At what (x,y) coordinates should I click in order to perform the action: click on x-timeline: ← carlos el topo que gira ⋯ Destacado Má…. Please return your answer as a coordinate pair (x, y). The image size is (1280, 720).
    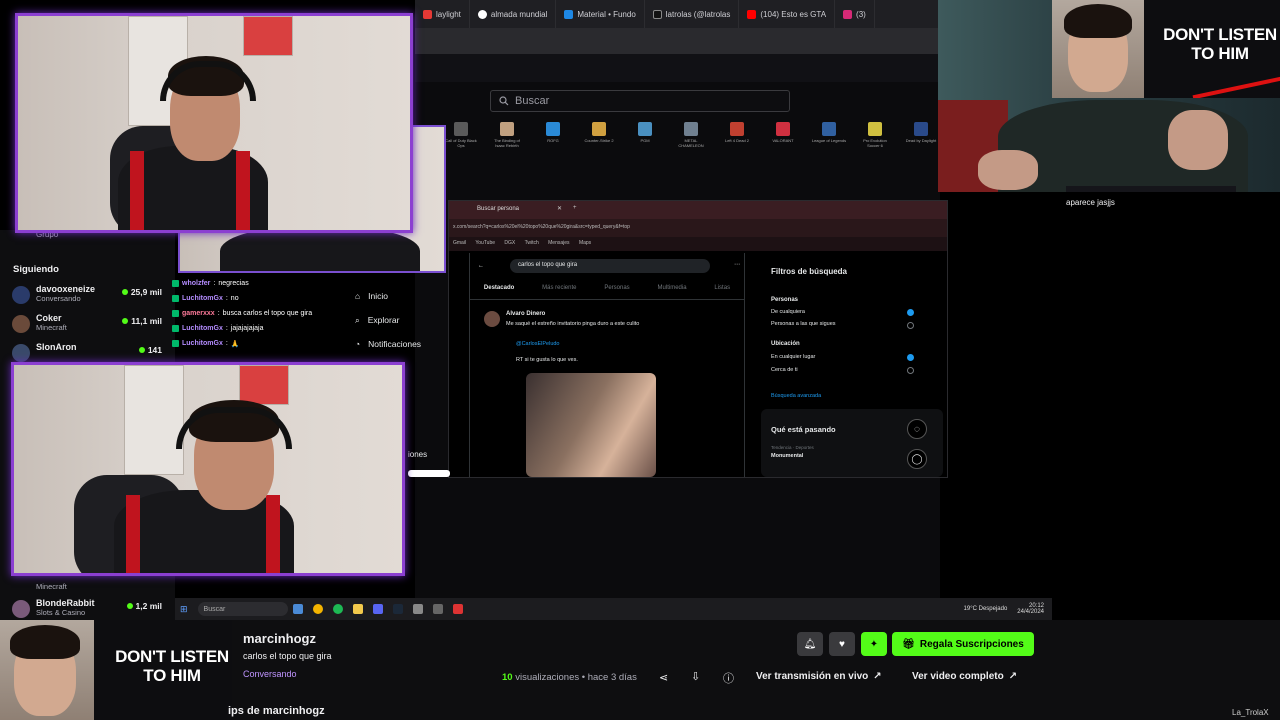
    Looking at the image, I should click on (607, 365).